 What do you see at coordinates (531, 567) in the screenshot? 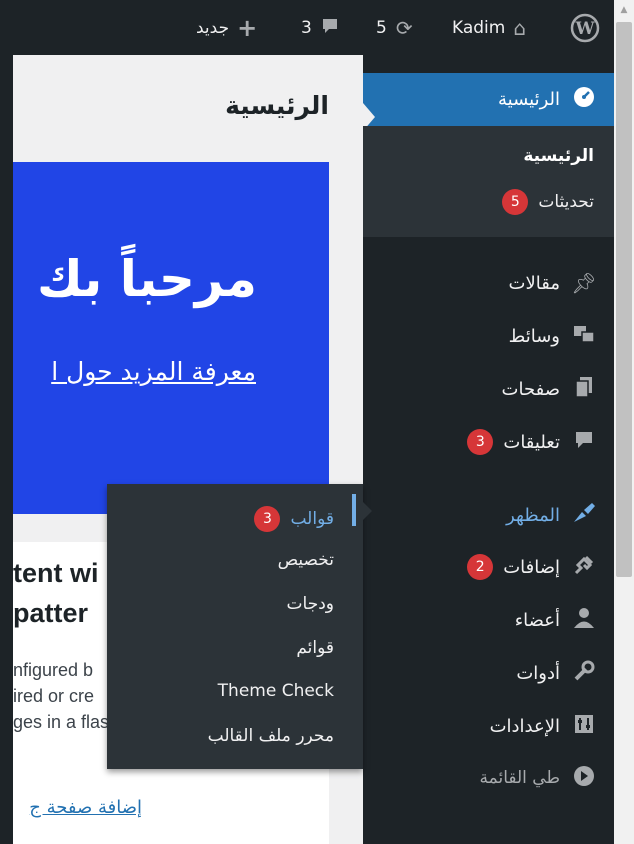
I see `plugins-label: إضافات` at bounding box center [531, 567].